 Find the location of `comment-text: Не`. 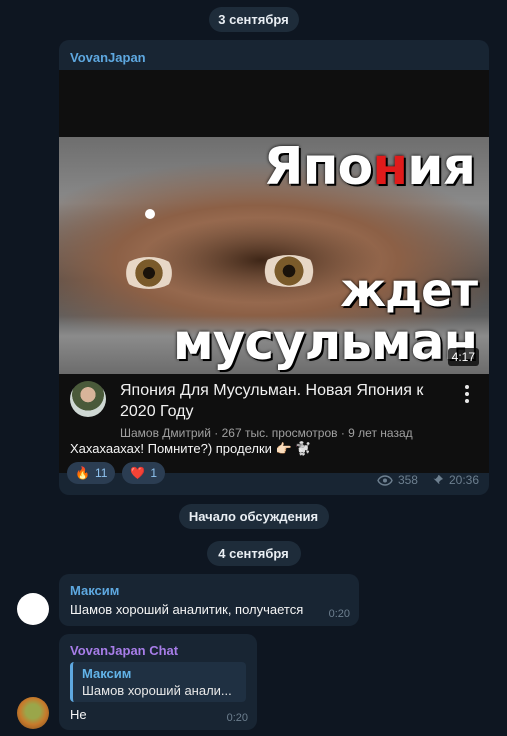

comment-text: Не is located at coordinates (78, 714).